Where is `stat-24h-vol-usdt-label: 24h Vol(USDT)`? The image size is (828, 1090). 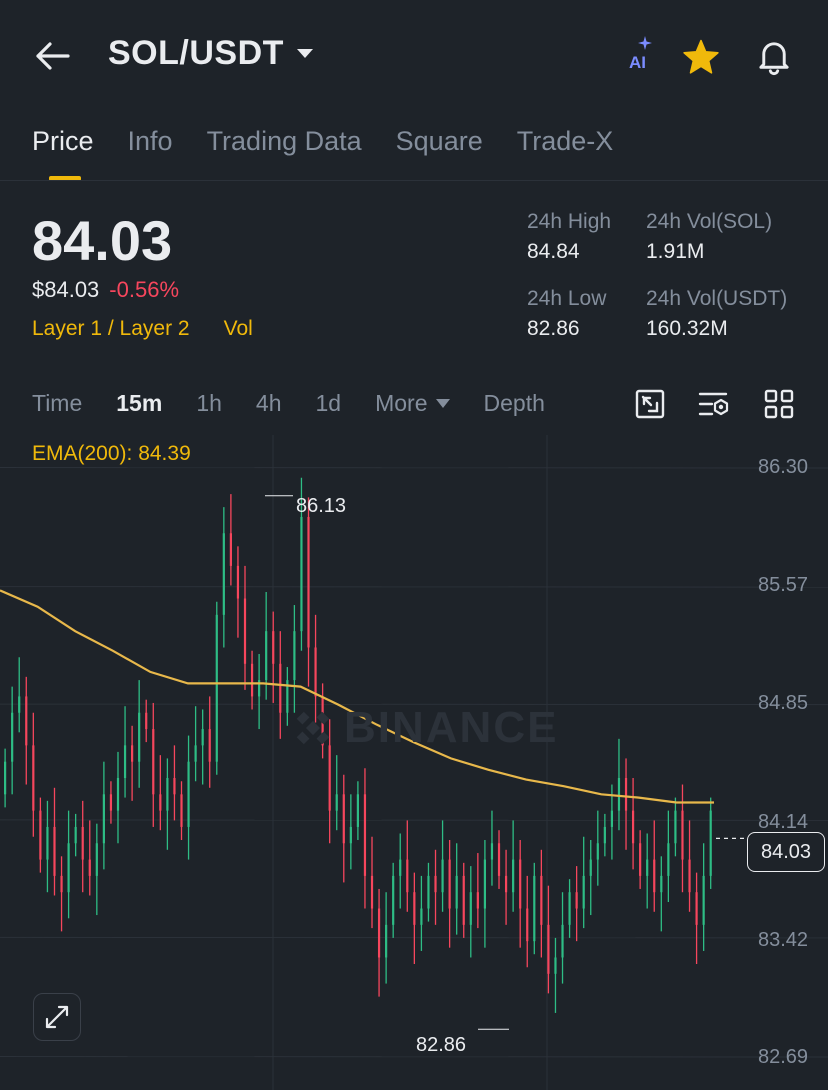
stat-24h-vol-usdt-label: 24h Vol(USDT) is located at coordinates (717, 298).